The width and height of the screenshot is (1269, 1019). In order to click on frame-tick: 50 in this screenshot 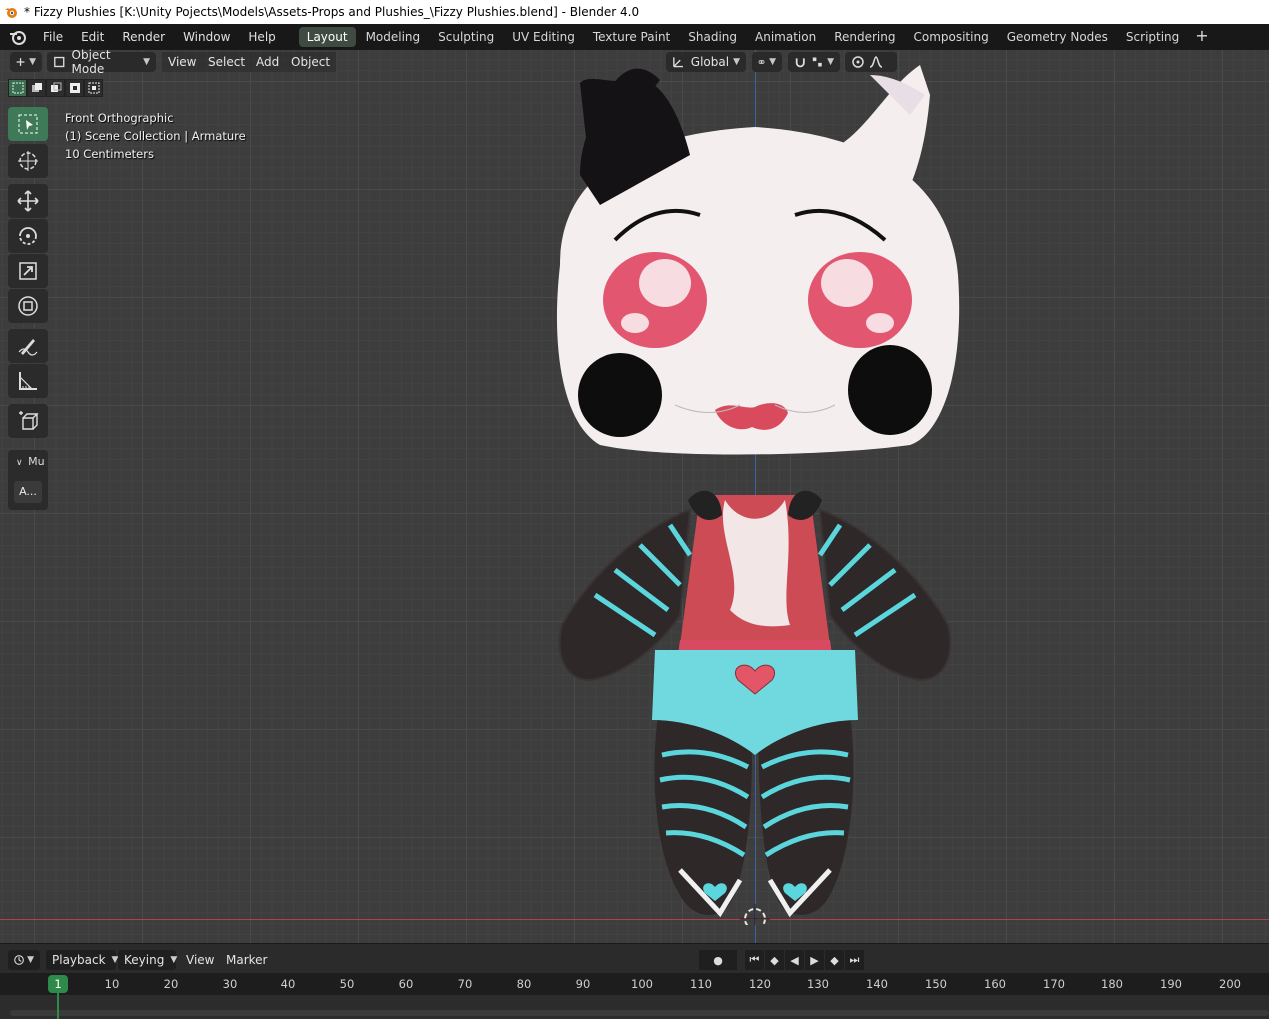, I will do `click(347, 984)`.